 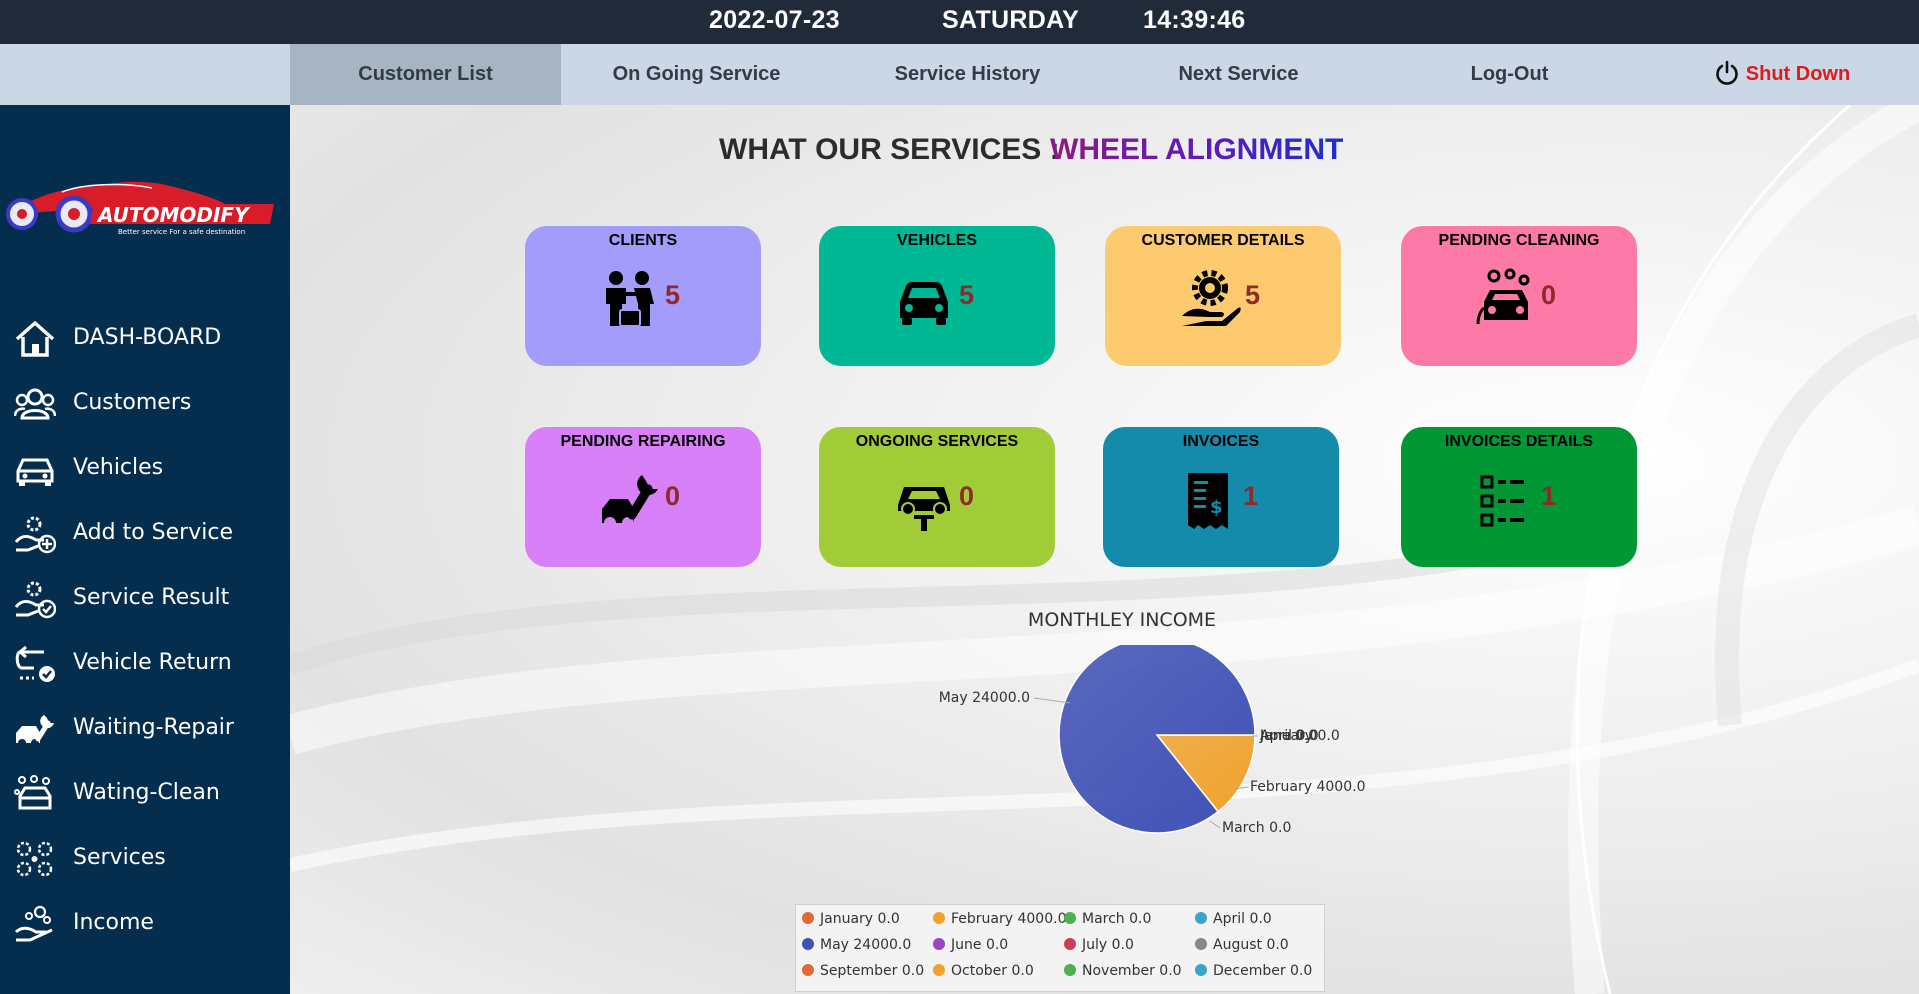 What do you see at coordinates (181, 232) in the screenshot?
I see `logo-tagline: Better service For a safe destination` at bounding box center [181, 232].